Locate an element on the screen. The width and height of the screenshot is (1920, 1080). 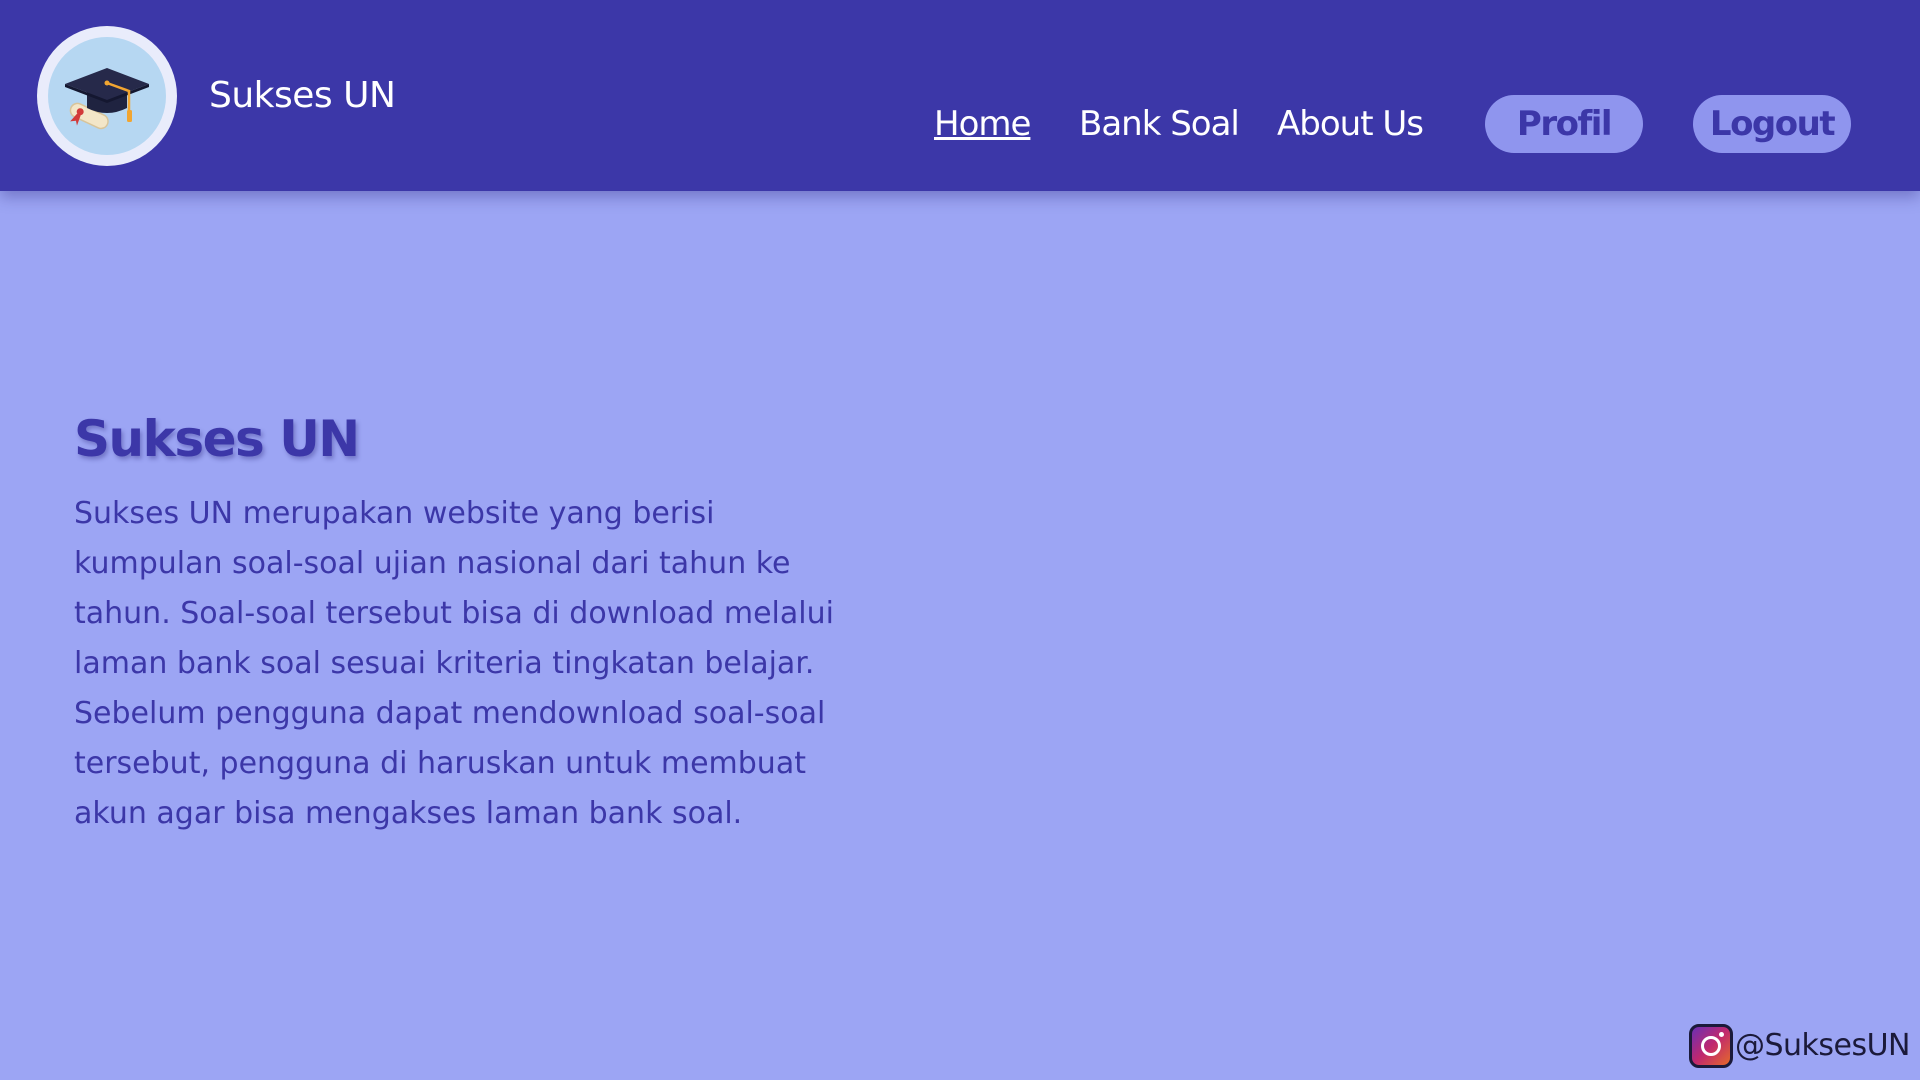
hero-title: Sukses UN is located at coordinates (217, 439).